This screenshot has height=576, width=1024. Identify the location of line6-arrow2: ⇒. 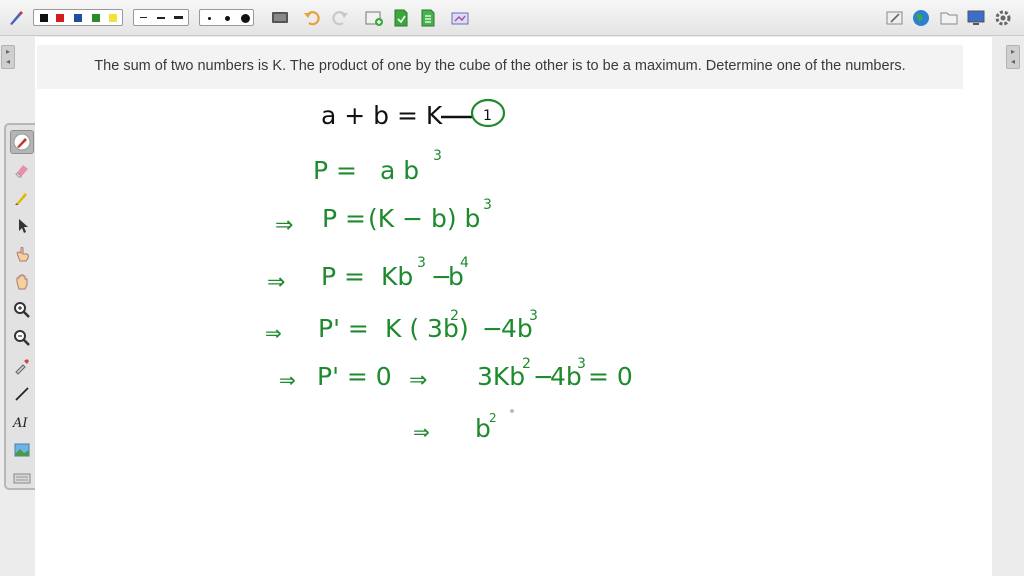
(418, 380).